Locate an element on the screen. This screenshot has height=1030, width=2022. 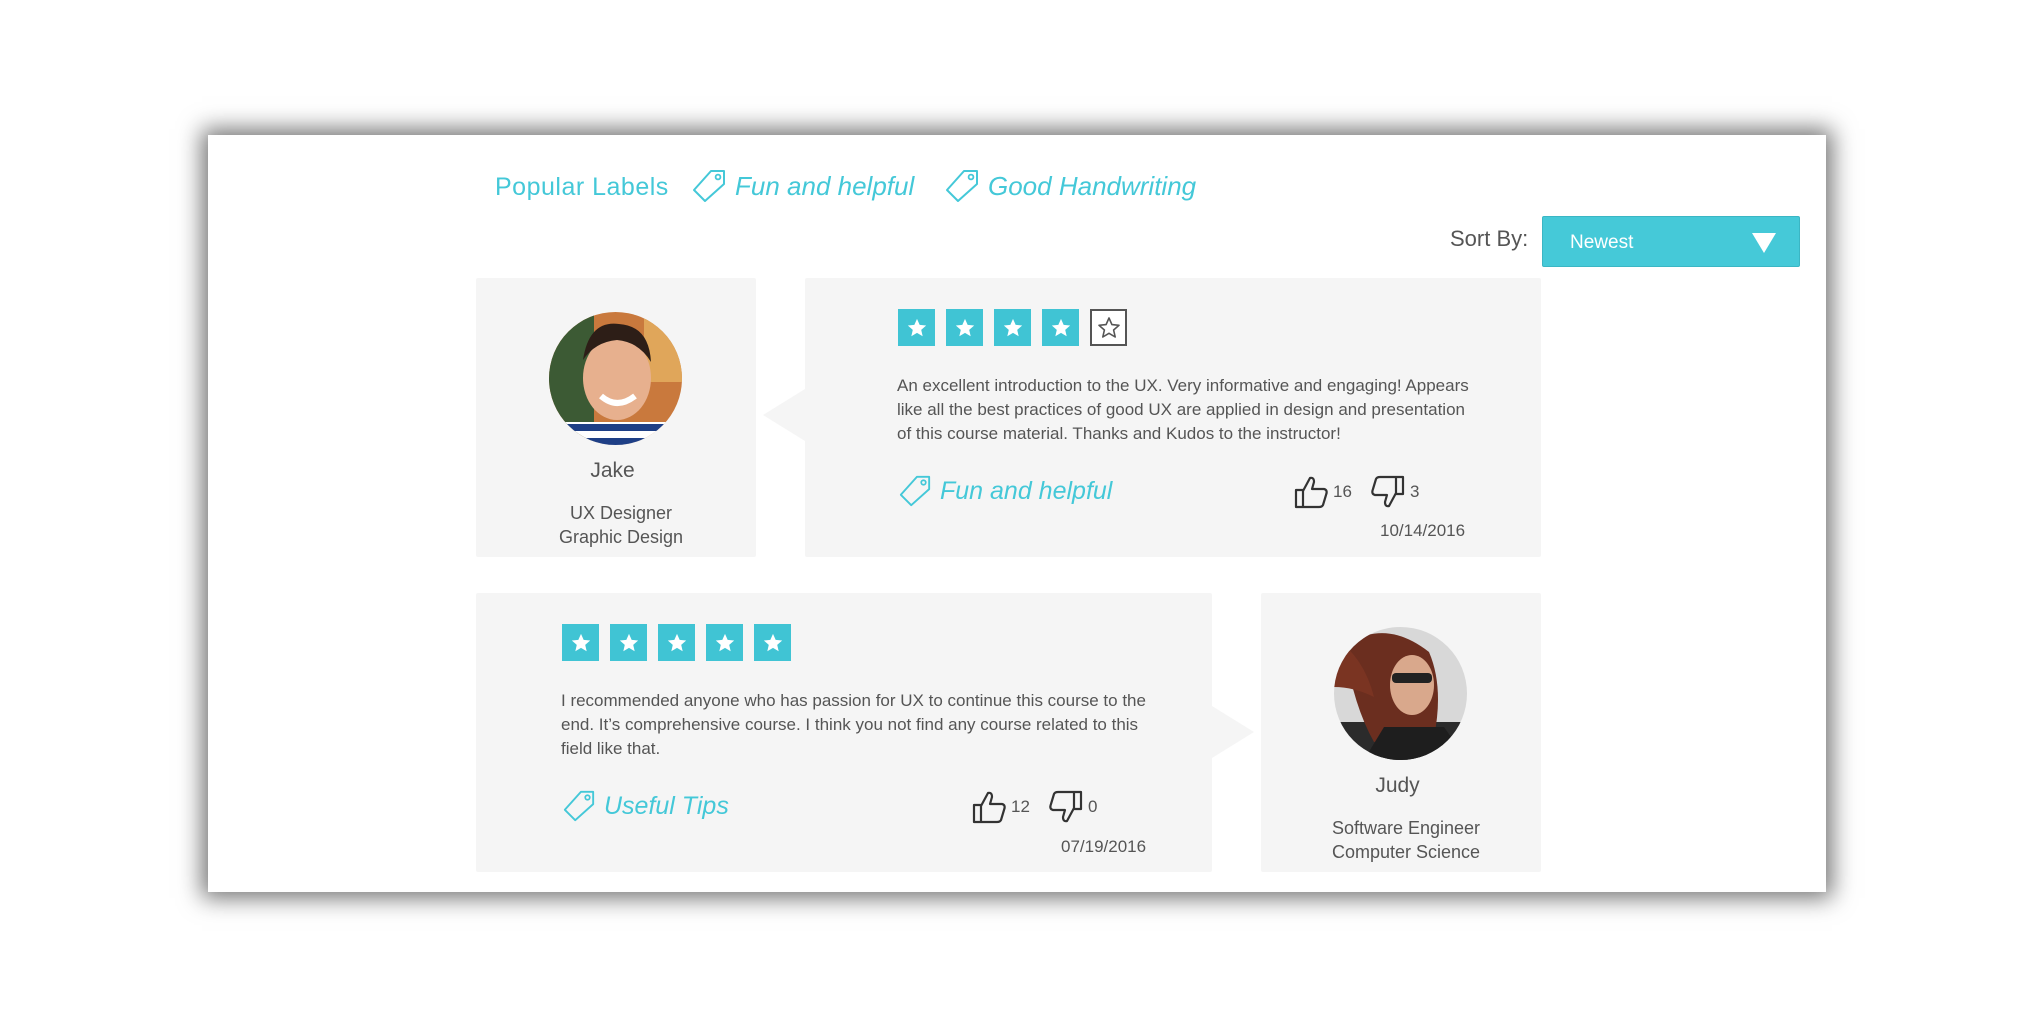
reviewer-profile-judy: Judy Software Engineer Computer Science is located at coordinates (1401, 732).